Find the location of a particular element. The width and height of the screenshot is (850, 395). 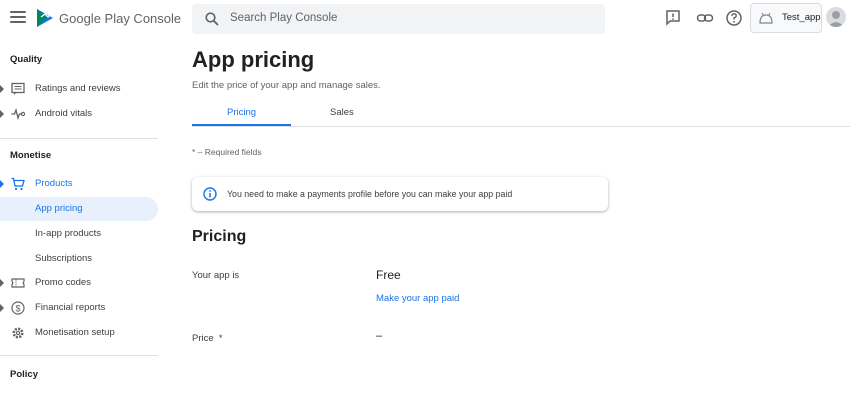

search-icon is located at coordinates (212, 19).